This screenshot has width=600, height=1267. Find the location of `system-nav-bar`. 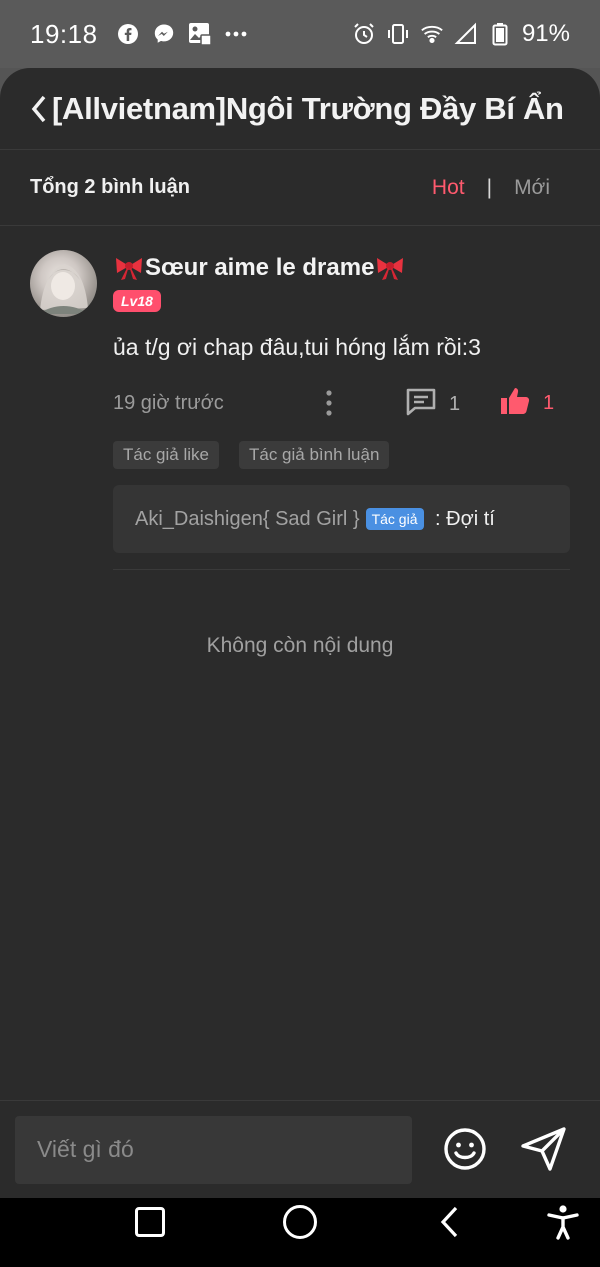

system-nav-bar is located at coordinates (300, 1232).